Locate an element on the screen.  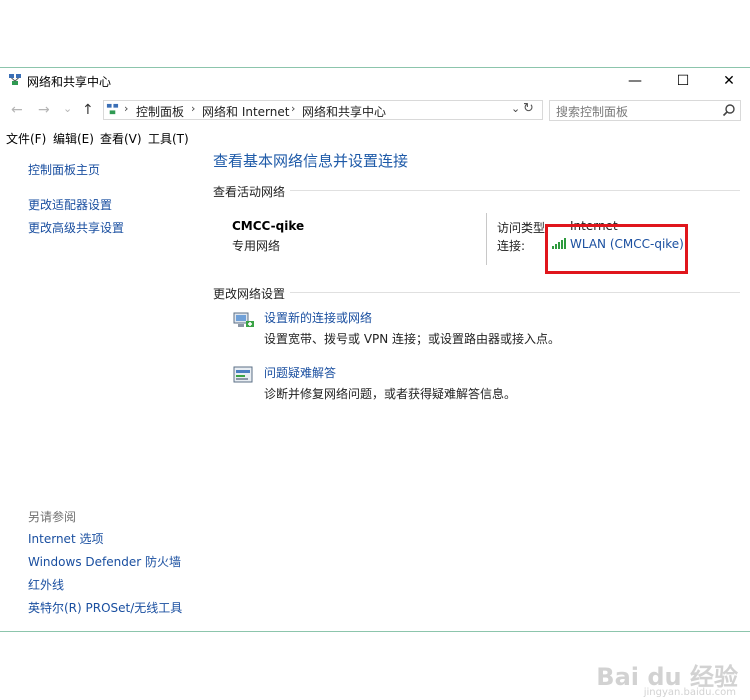
control-panel-location-icon is located at coordinates (112, 109).